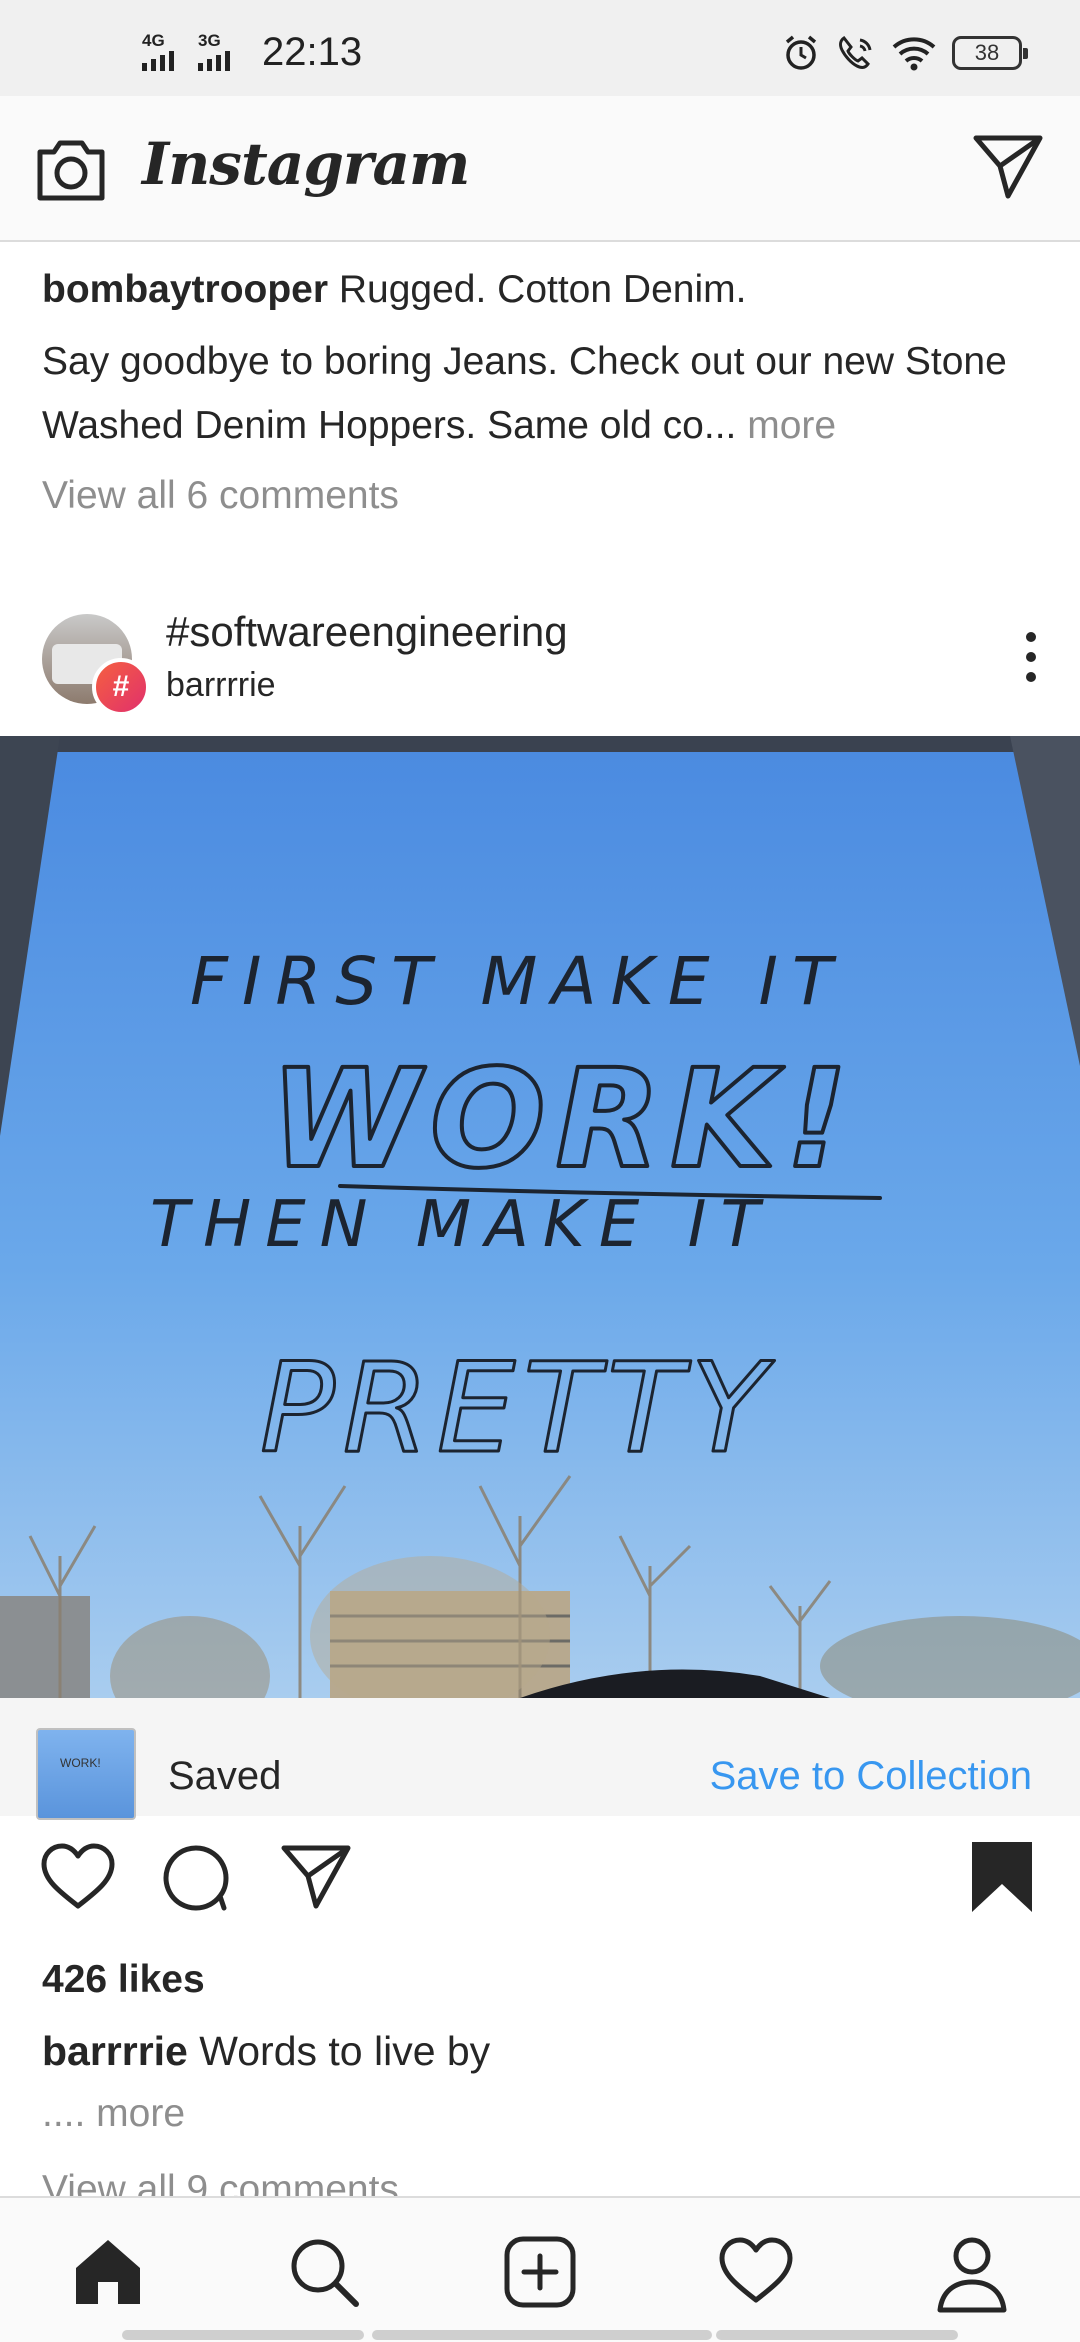 This screenshot has height=2342, width=1080. What do you see at coordinates (518, 981) in the screenshot?
I see `image-text-line-1: FIRST MAKE IT` at bounding box center [518, 981].